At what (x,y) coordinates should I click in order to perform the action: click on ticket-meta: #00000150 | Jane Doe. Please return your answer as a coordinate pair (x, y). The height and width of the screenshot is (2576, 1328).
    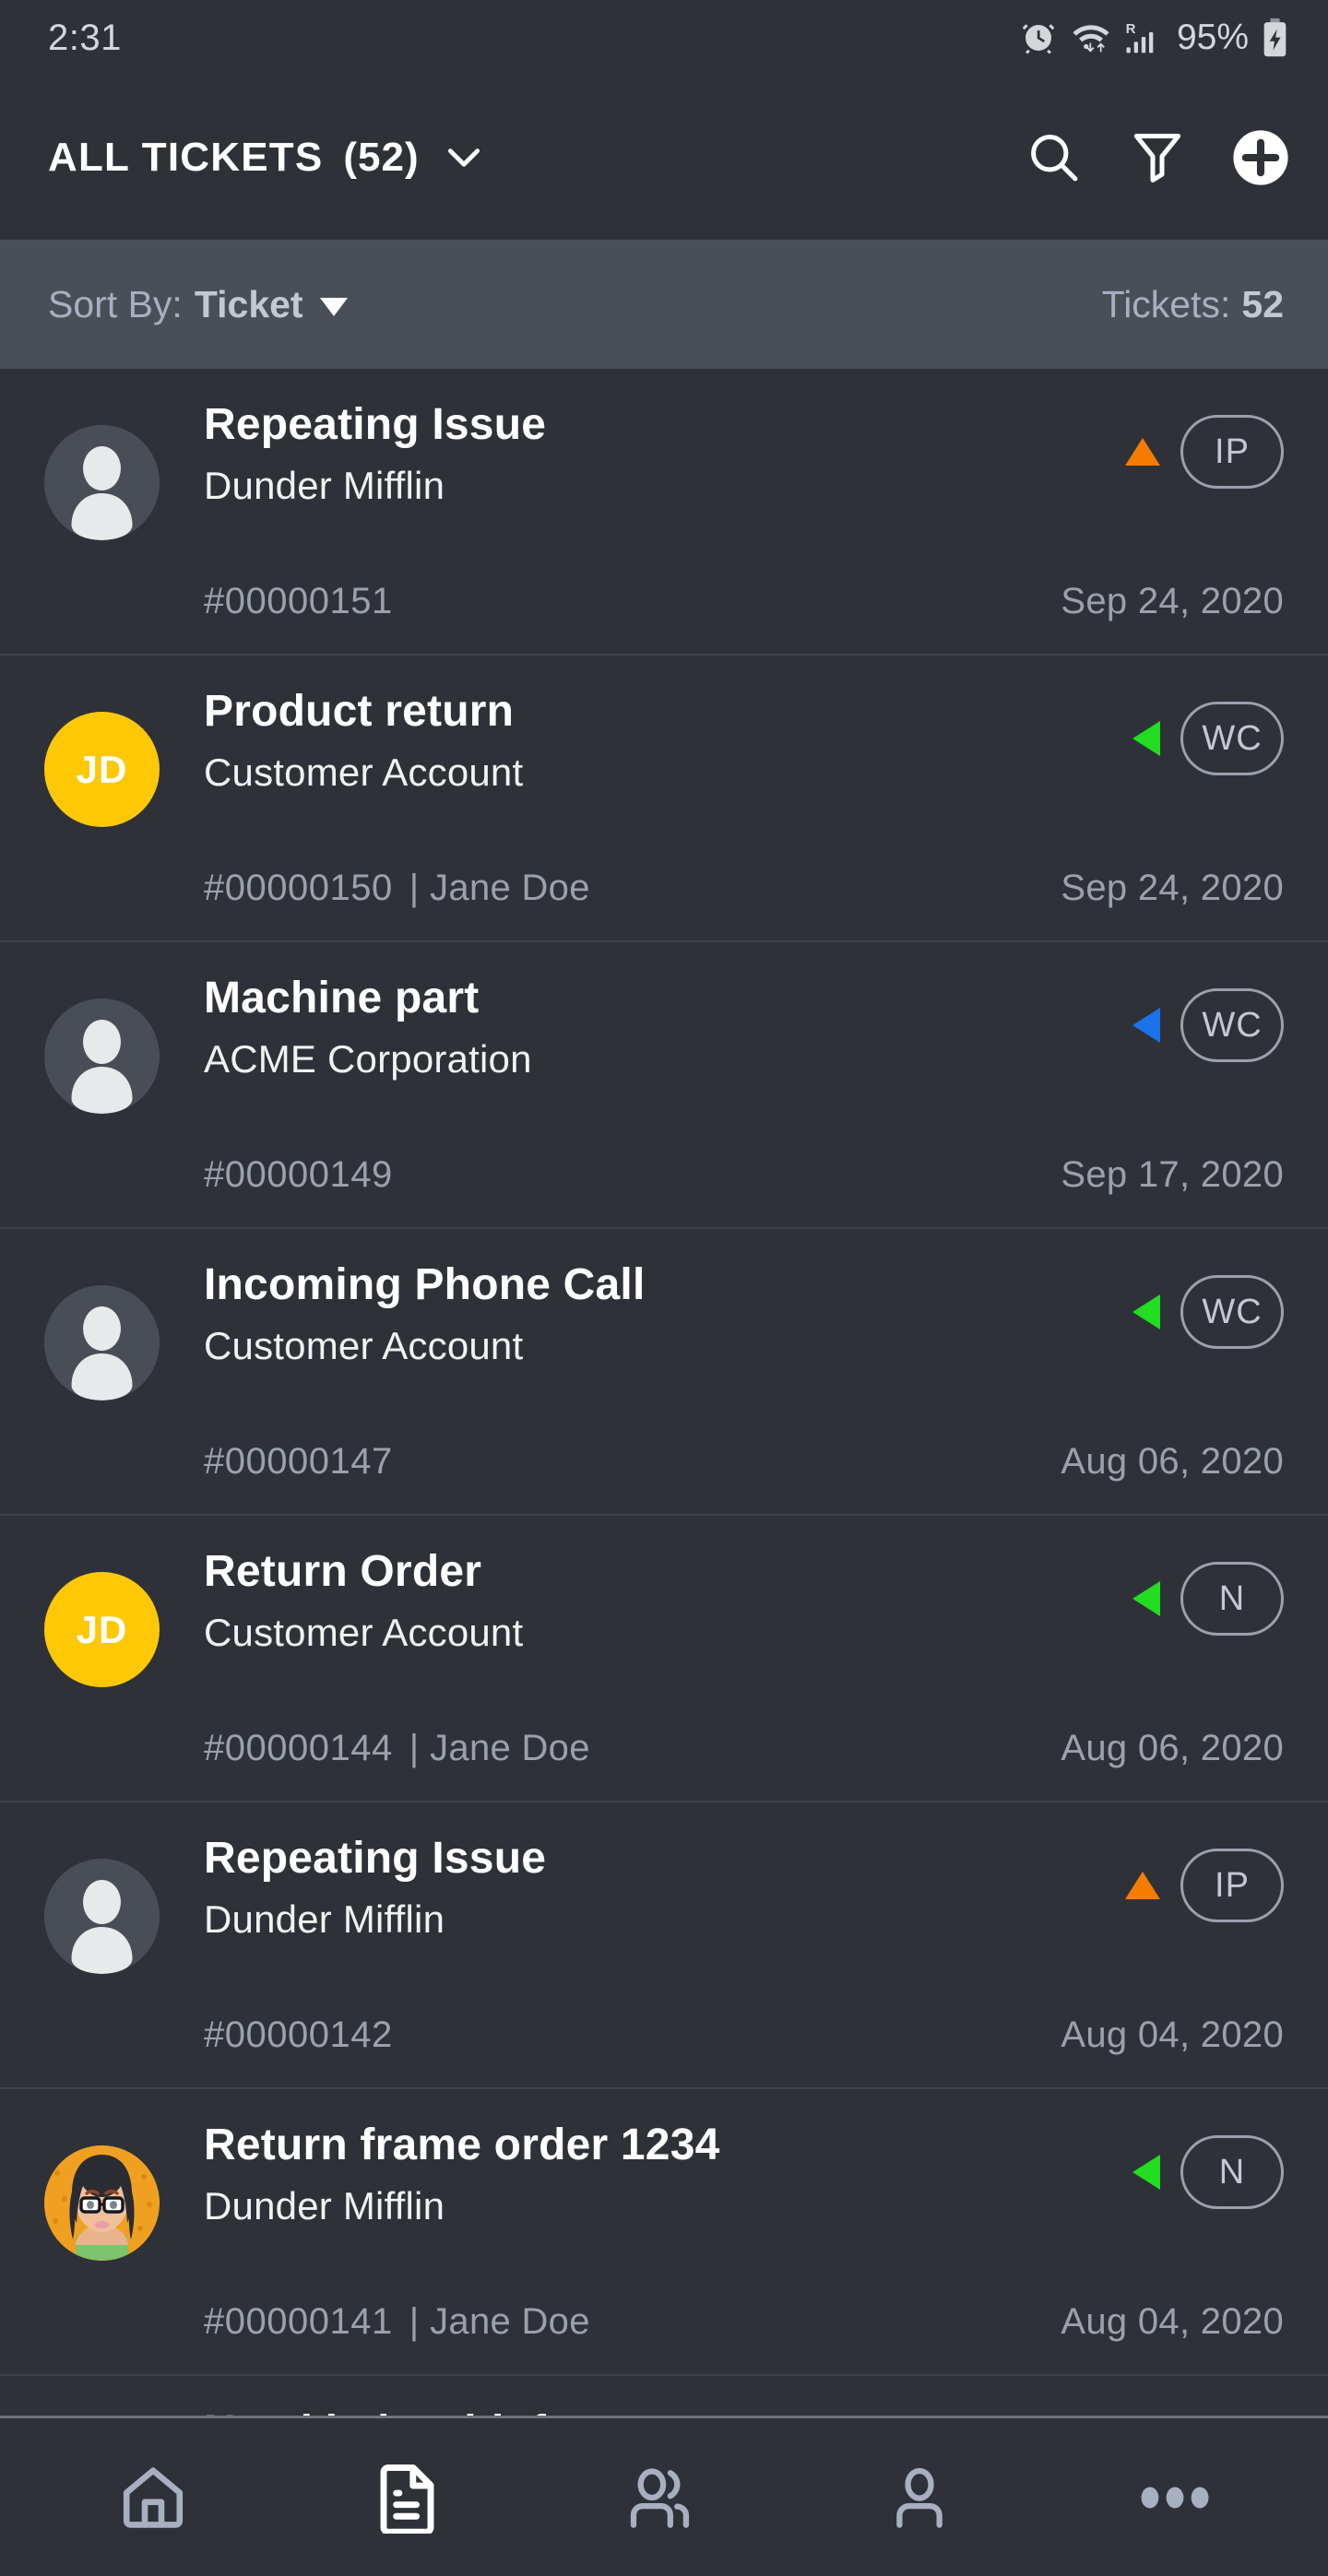
    Looking at the image, I should click on (397, 888).